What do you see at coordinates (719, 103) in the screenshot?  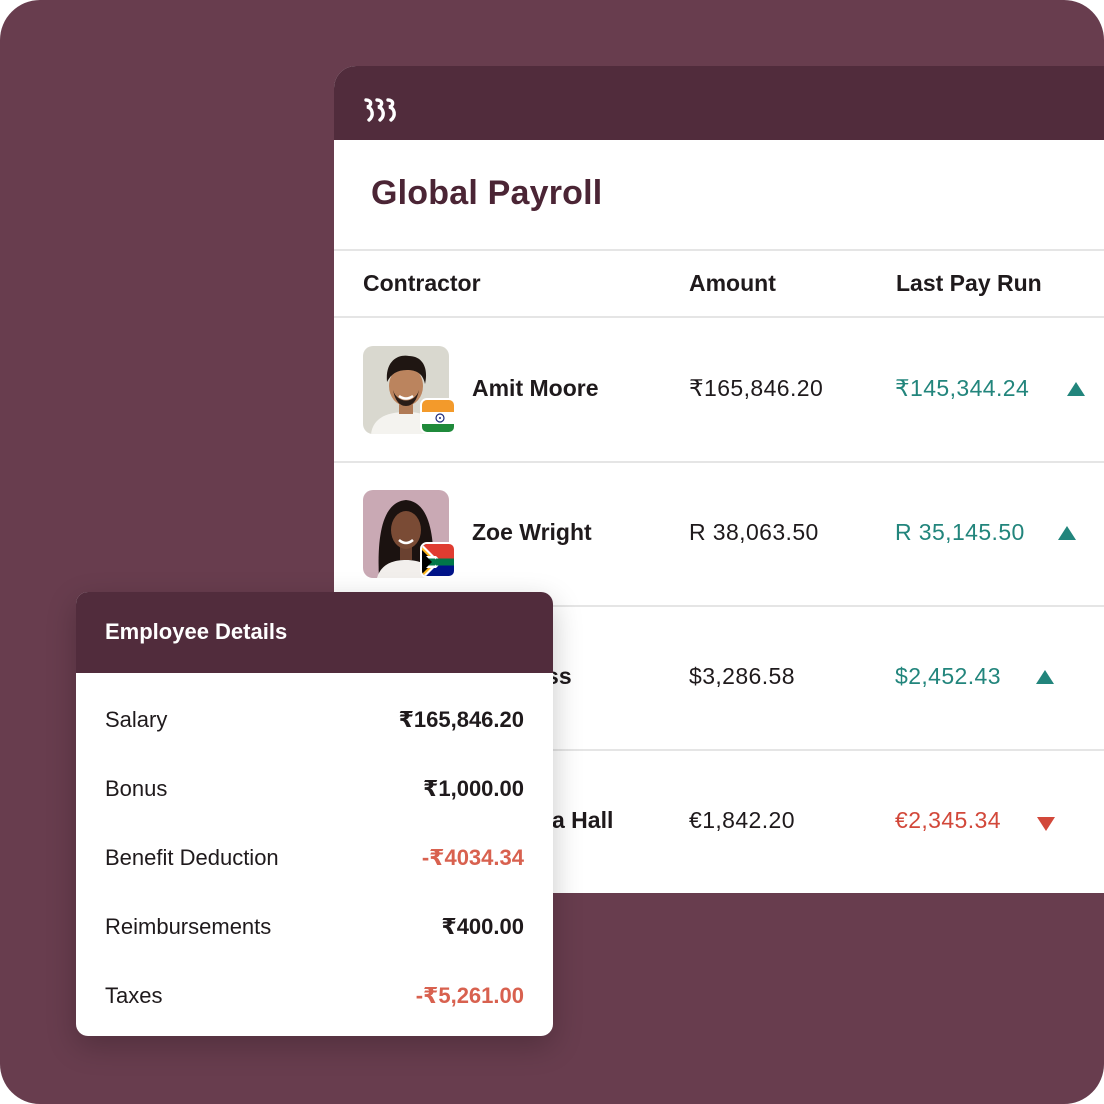 I see `window-header-bar` at bounding box center [719, 103].